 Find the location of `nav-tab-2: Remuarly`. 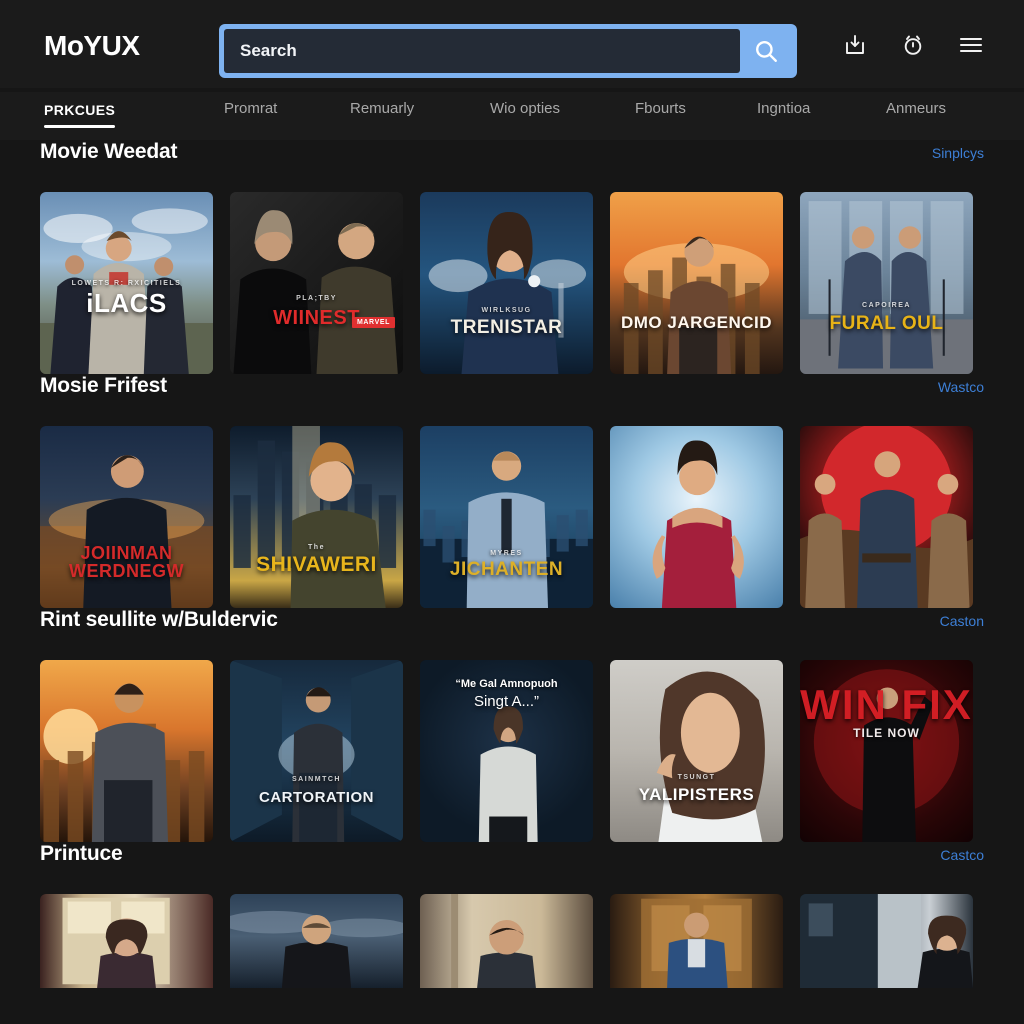

nav-tab-2: Remuarly is located at coordinates (382, 113).